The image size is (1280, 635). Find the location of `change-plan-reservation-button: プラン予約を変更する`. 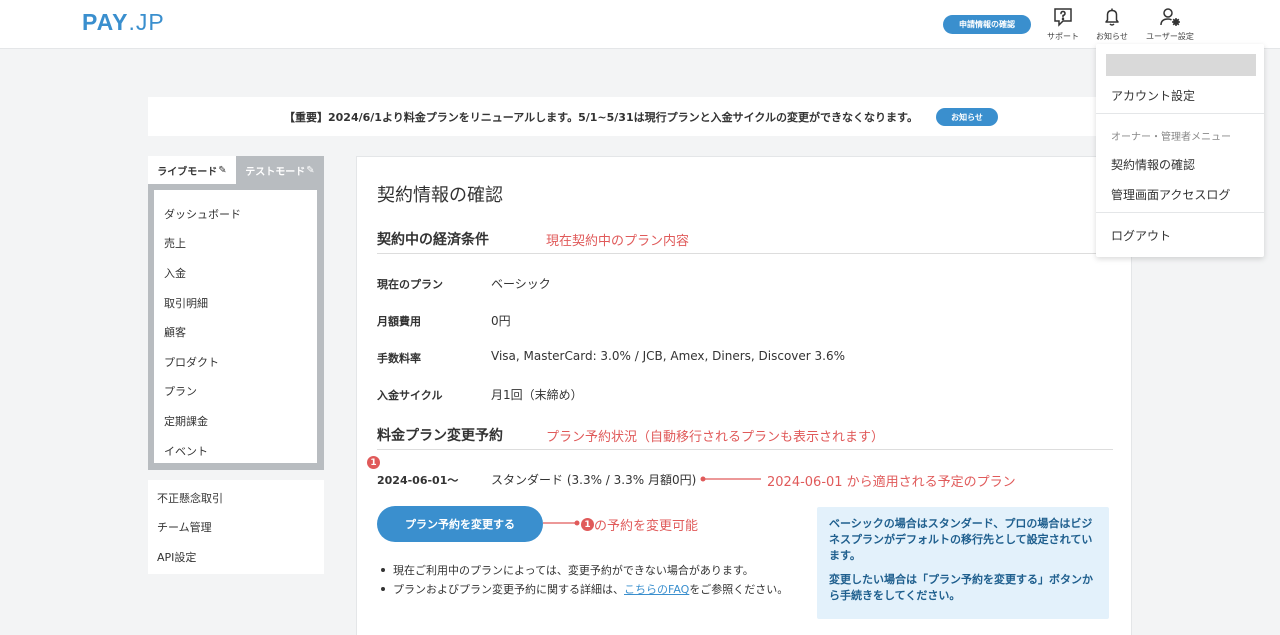

change-plan-reservation-button: プラン予約を変更する is located at coordinates (460, 524).